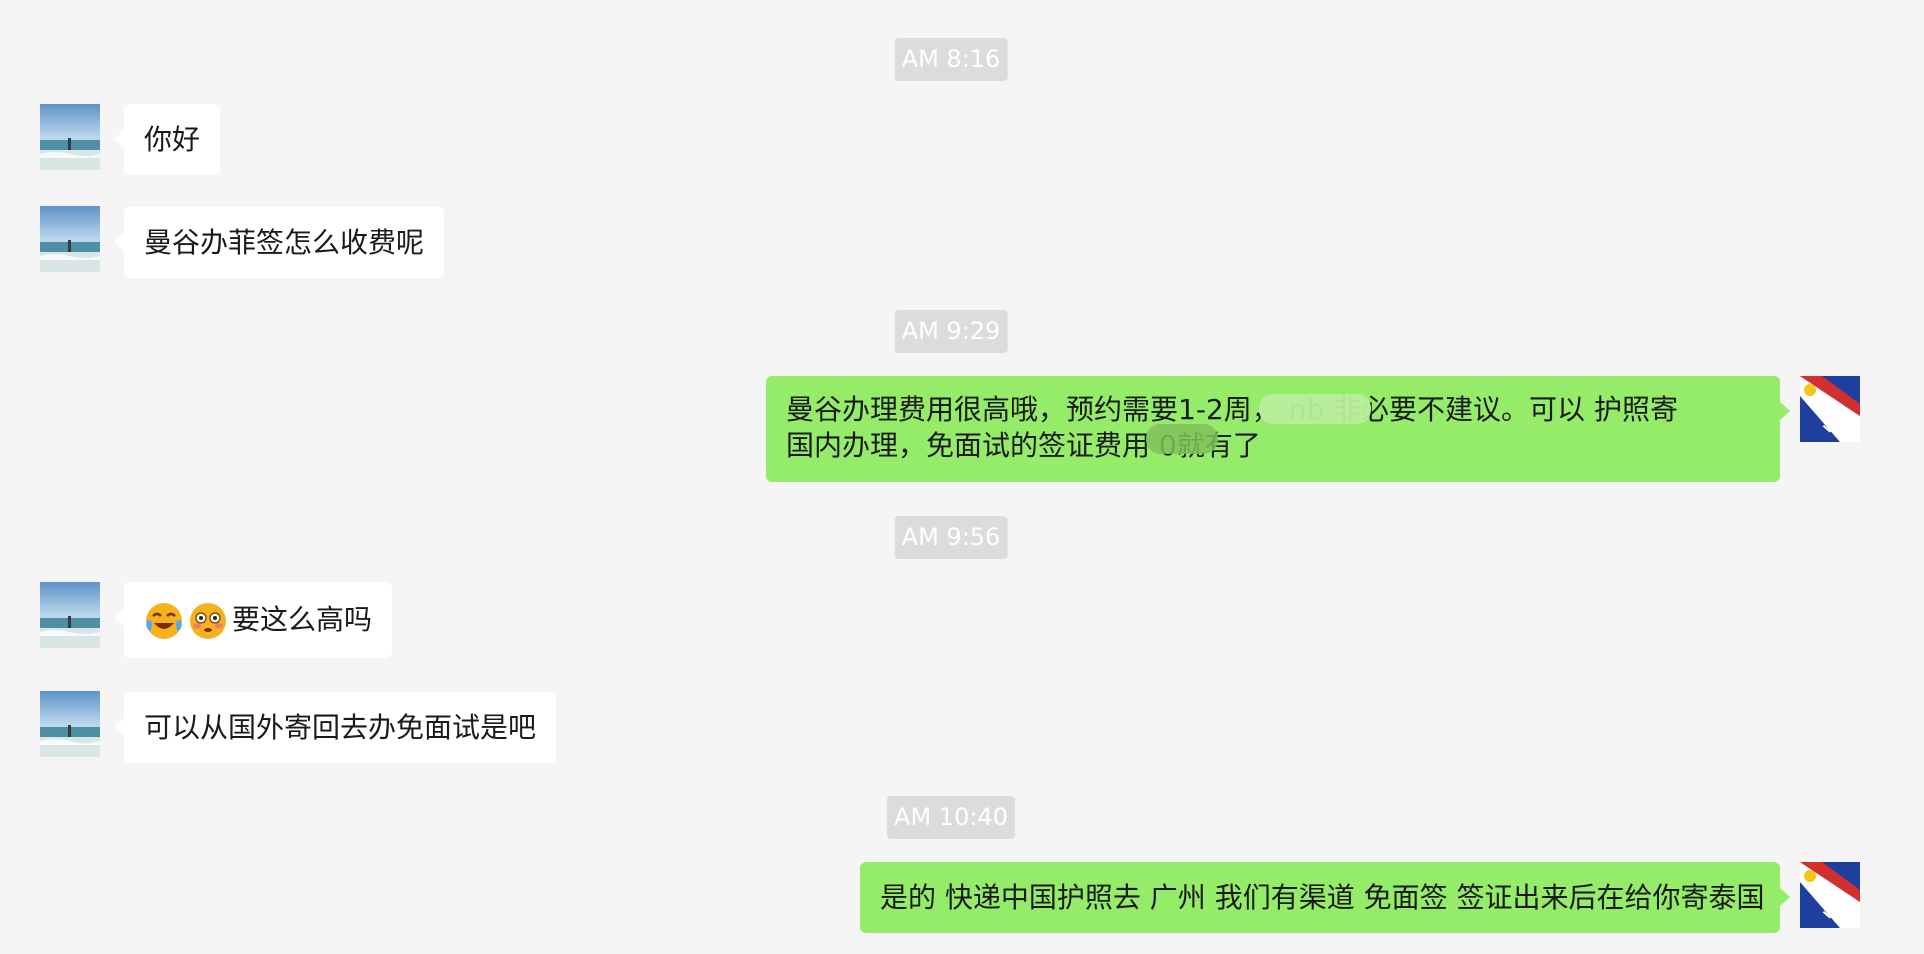  Describe the element at coordinates (340, 727) in the screenshot. I see `message-text: 可以从国外寄回去办免面试是吧` at that location.